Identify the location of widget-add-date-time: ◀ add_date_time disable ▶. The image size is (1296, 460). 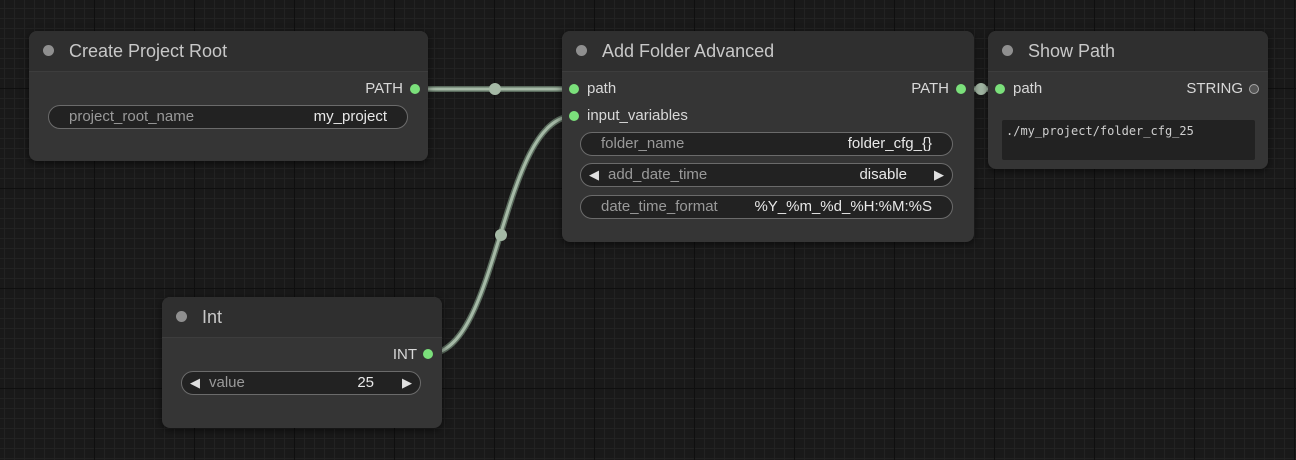
(766, 175).